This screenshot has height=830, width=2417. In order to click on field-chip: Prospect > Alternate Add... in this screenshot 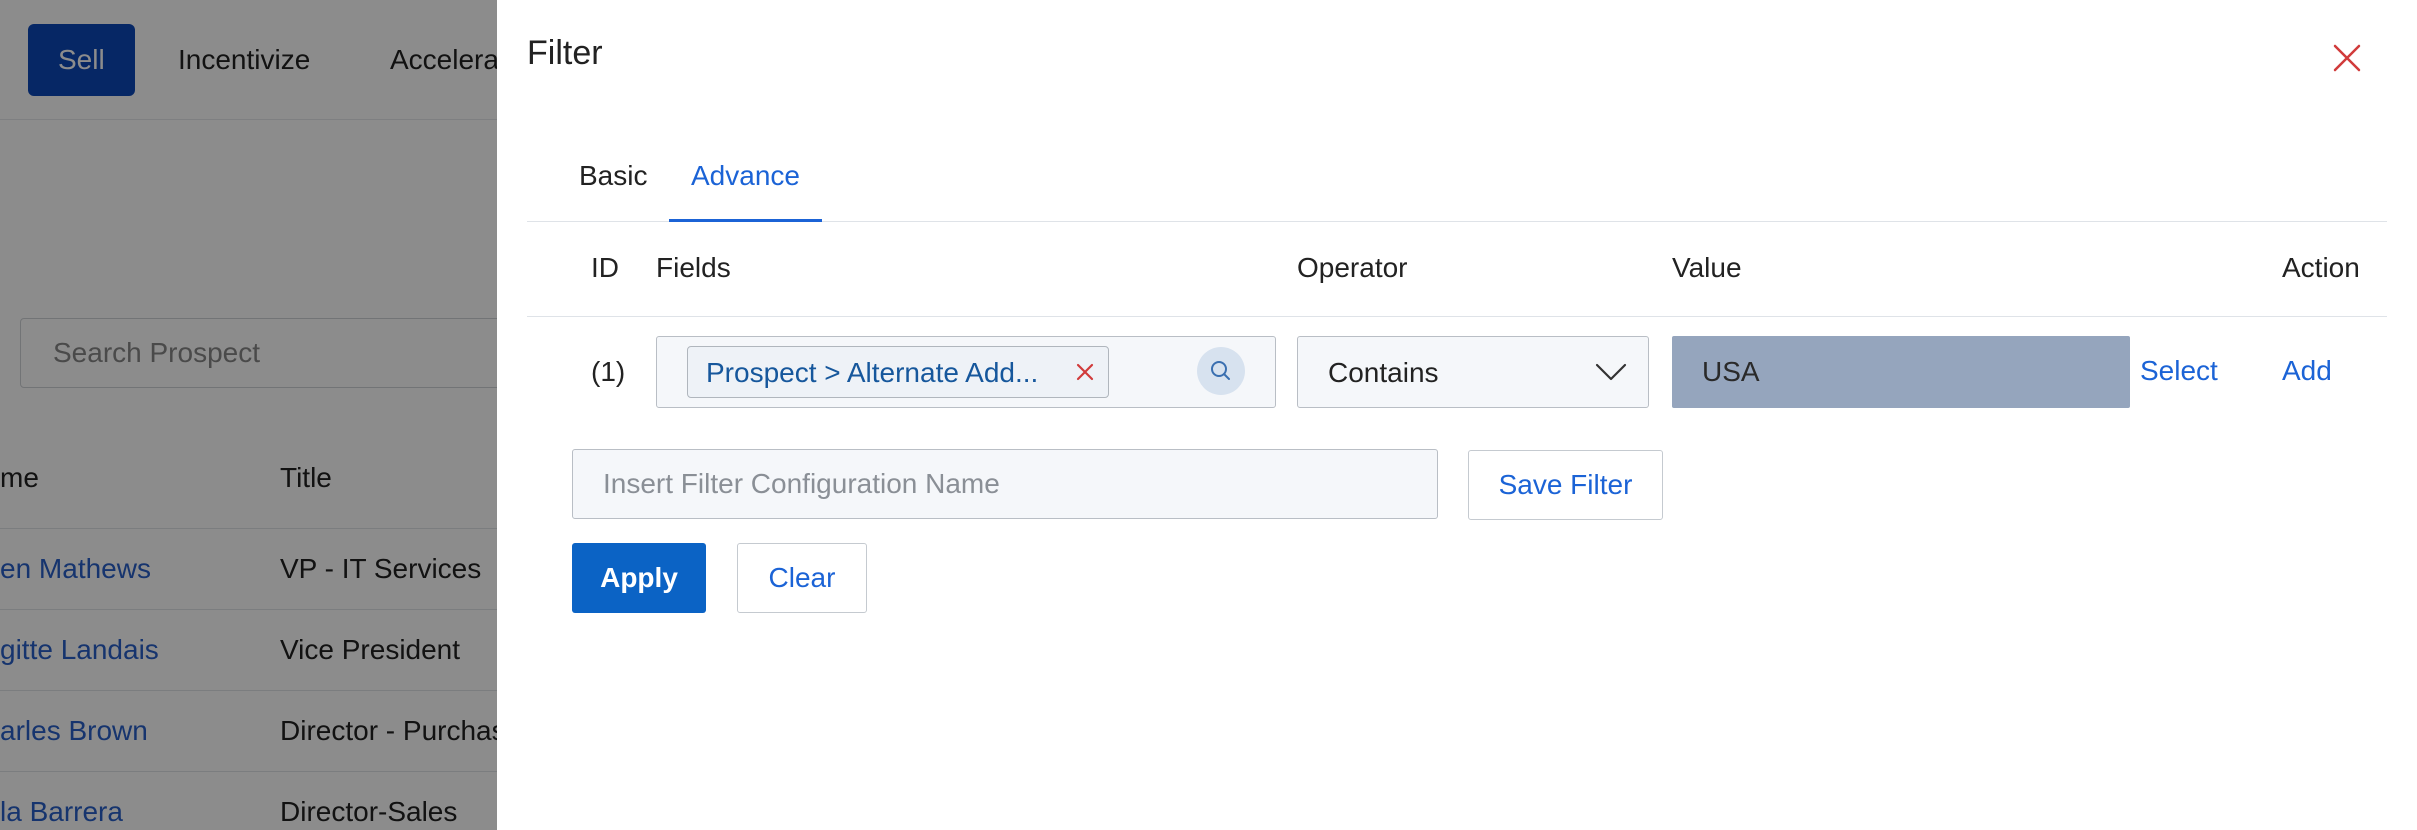, I will do `click(898, 372)`.